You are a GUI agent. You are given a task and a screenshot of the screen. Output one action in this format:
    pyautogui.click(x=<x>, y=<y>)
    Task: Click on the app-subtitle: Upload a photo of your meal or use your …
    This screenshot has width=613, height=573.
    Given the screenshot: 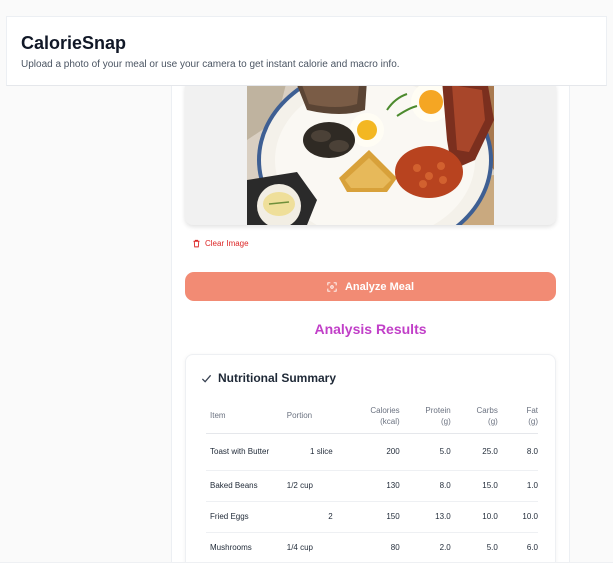 What is the action you would take?
    pyautogui.click(x=210, y=64)
    